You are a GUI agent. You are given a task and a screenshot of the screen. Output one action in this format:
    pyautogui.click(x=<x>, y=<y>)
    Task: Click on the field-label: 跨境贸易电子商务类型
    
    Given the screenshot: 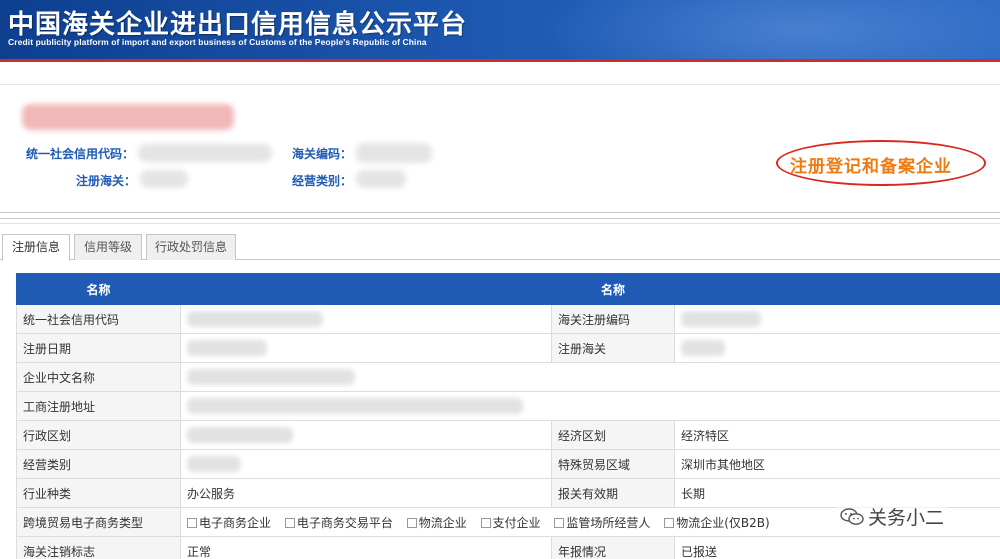 What is the action you would take?
    pyautogui.click(x=98, y=522)
    